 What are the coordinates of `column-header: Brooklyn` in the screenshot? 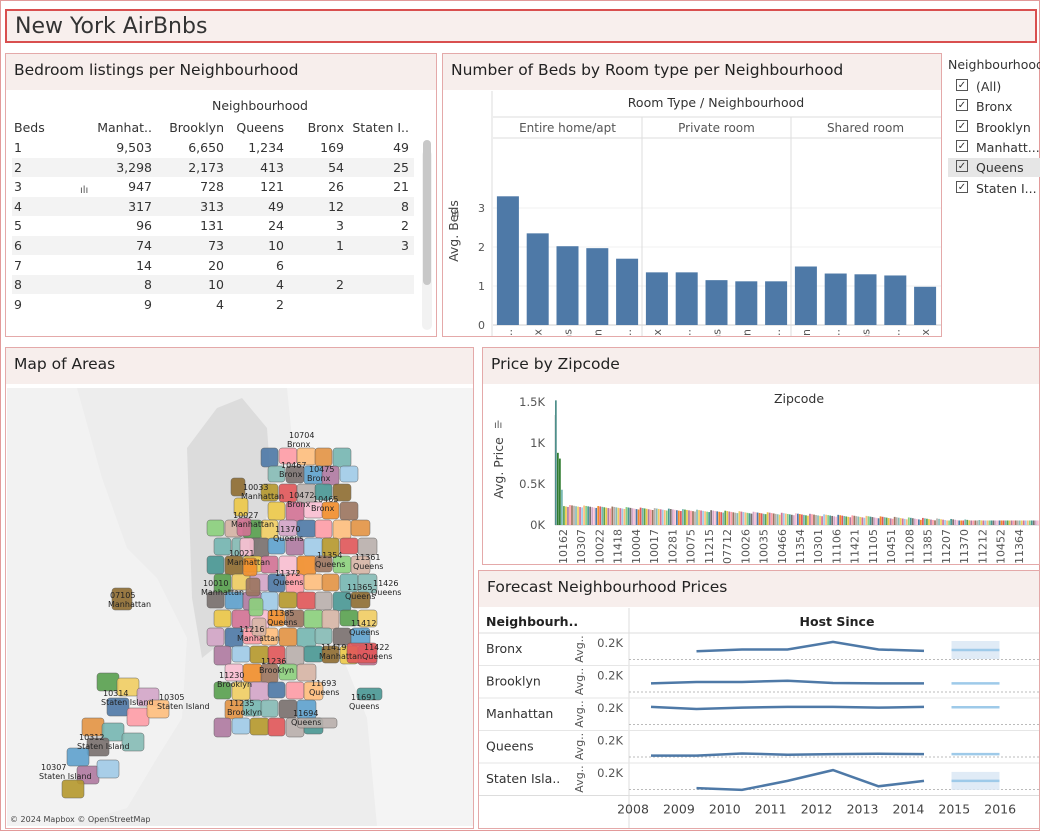 It's located at (196, 127).